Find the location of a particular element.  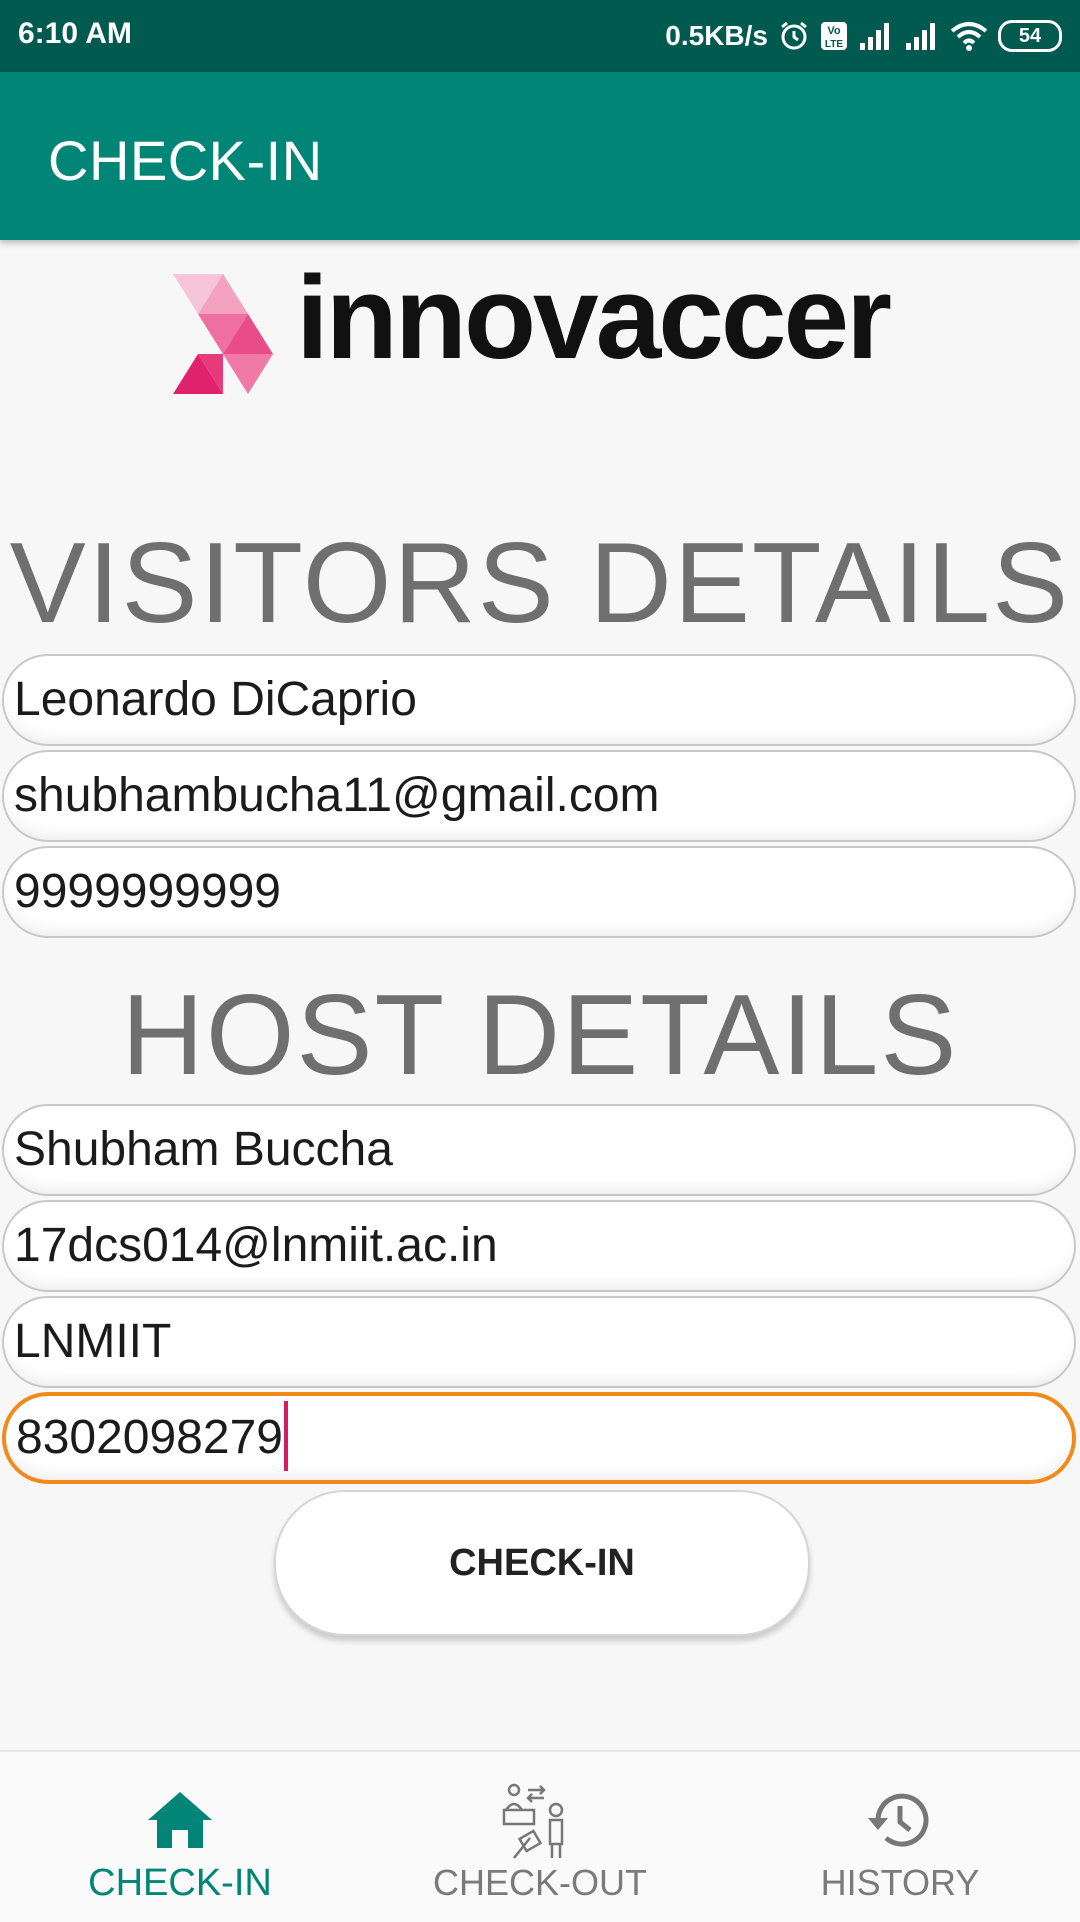

host-email-field: 17dcs014@lnmiit.ac.in is located at coordinates (539, 1246).